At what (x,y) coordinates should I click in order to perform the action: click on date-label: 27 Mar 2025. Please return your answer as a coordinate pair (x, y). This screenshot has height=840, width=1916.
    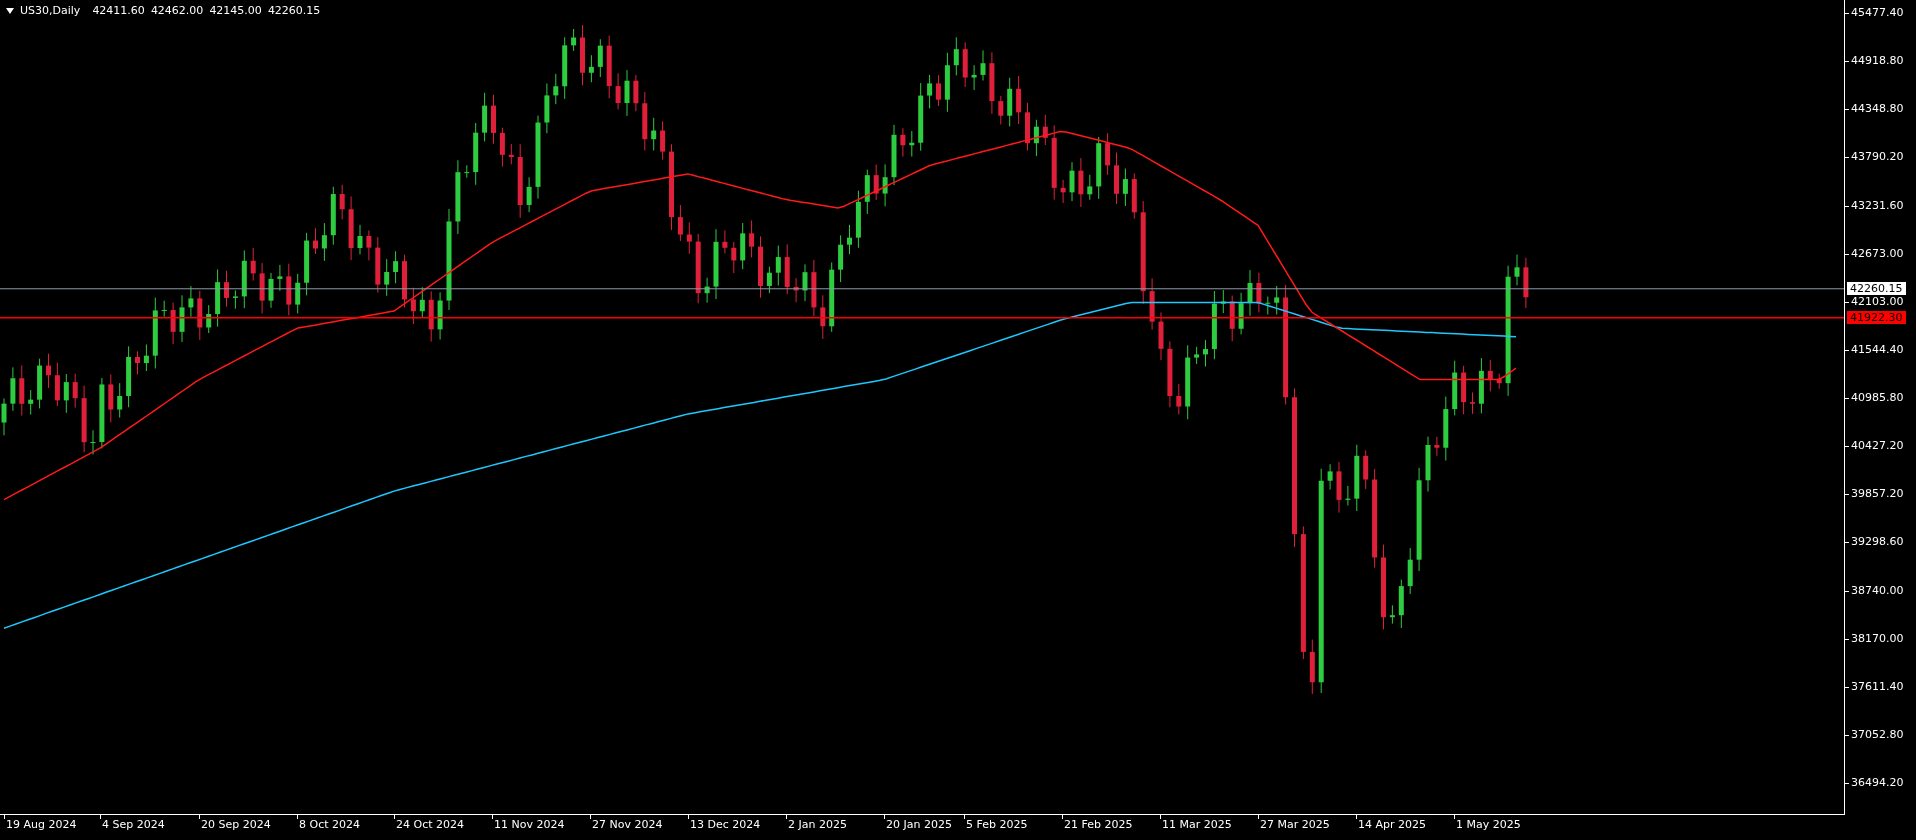
    Looking at the image, I should click on (1295, 824).